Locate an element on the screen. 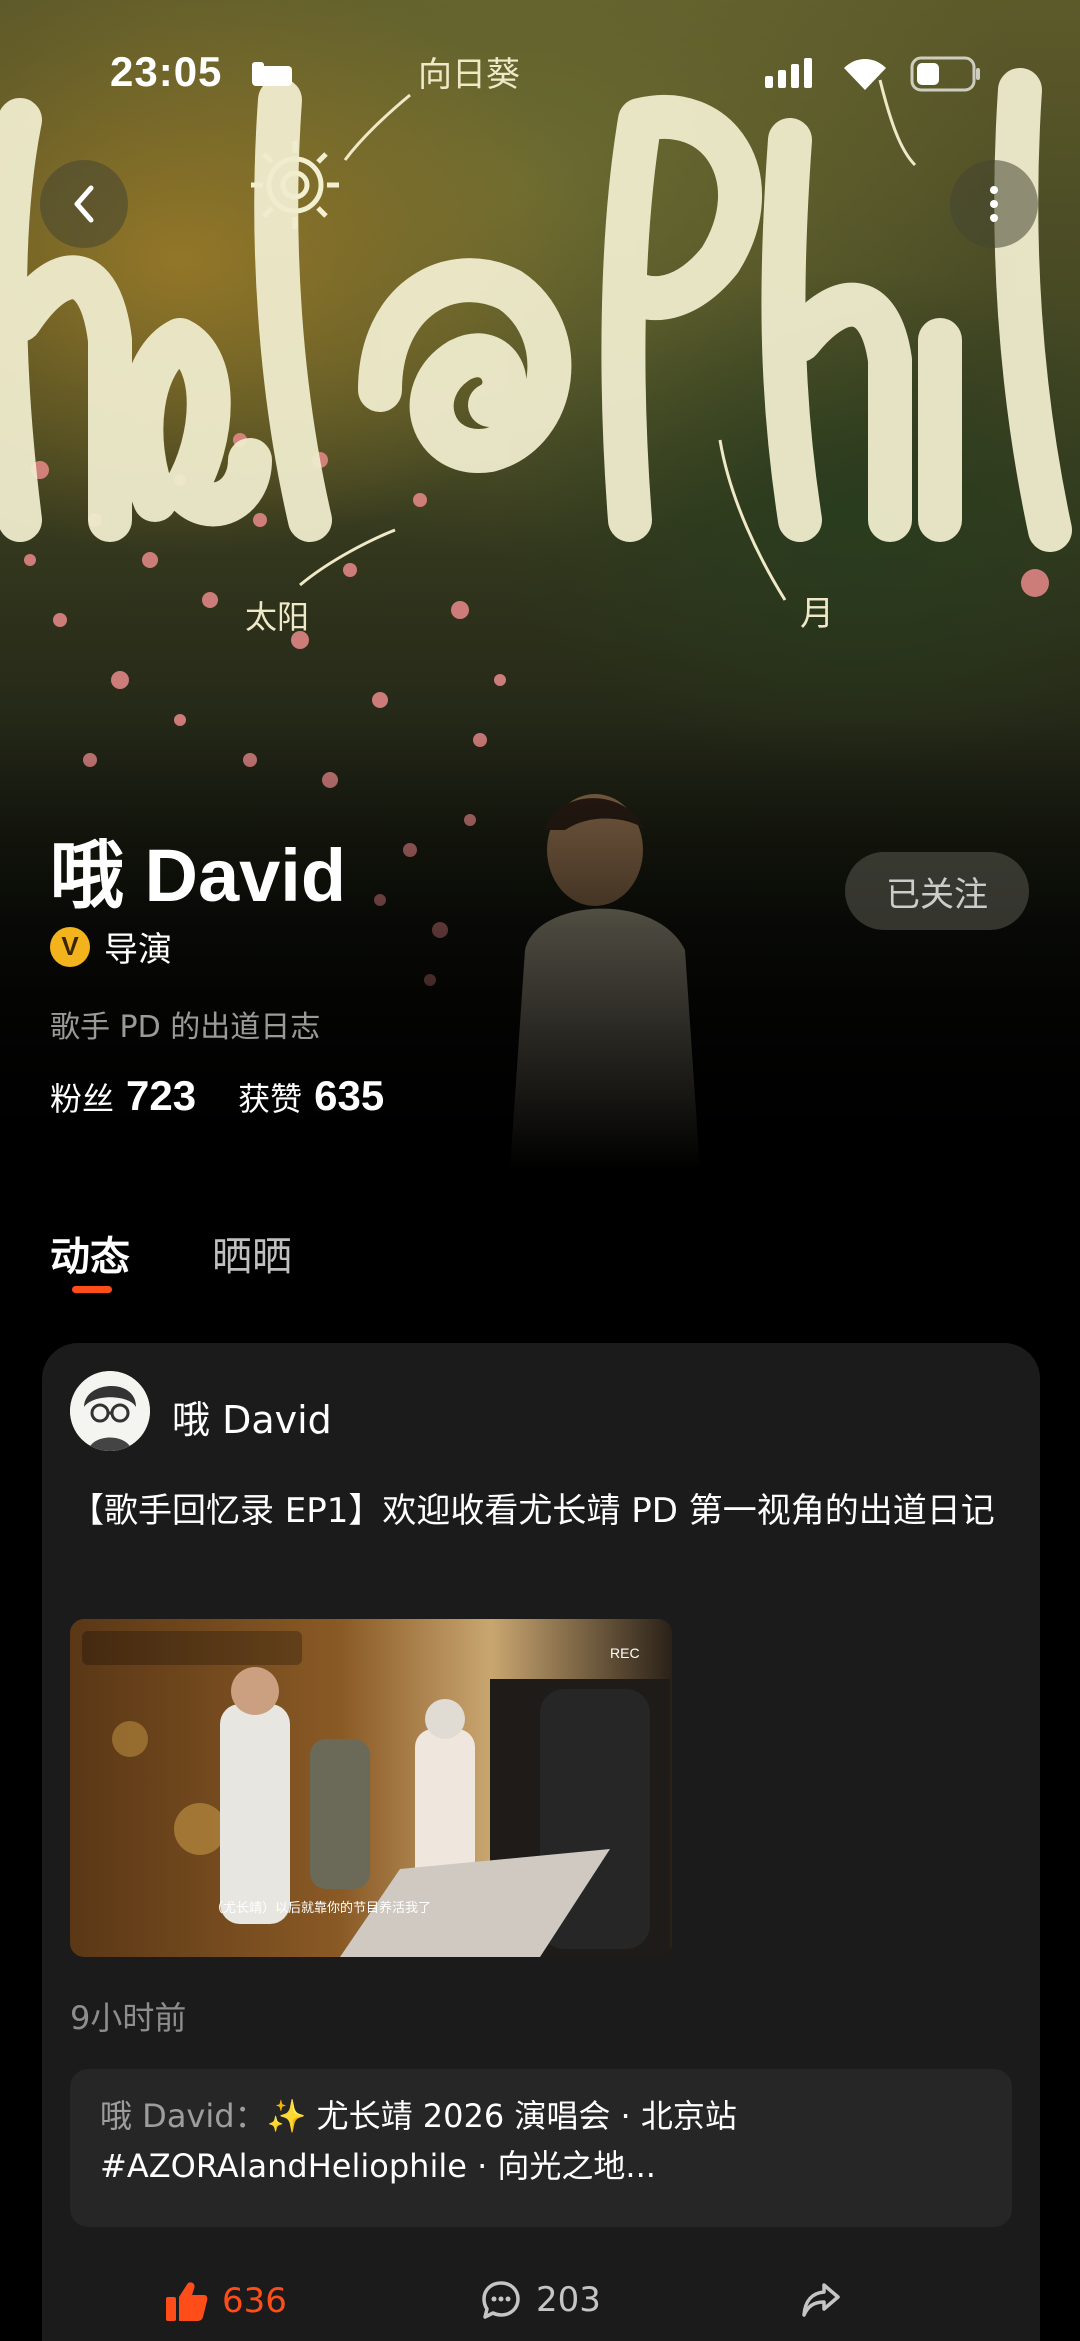  verified-role: V 导演 is located at coordinates (111, 946).